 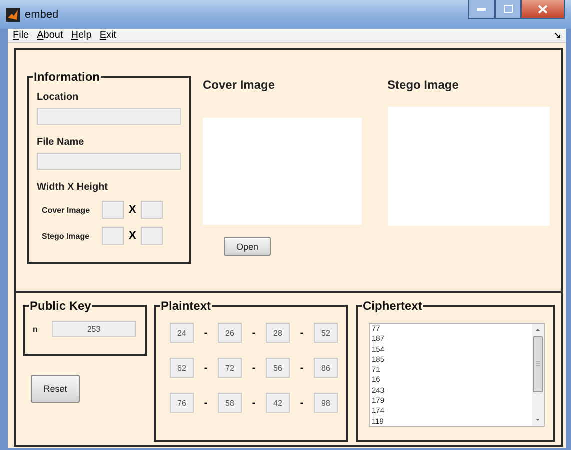 I want to click on maximize-button, so click(x=508, y=9).